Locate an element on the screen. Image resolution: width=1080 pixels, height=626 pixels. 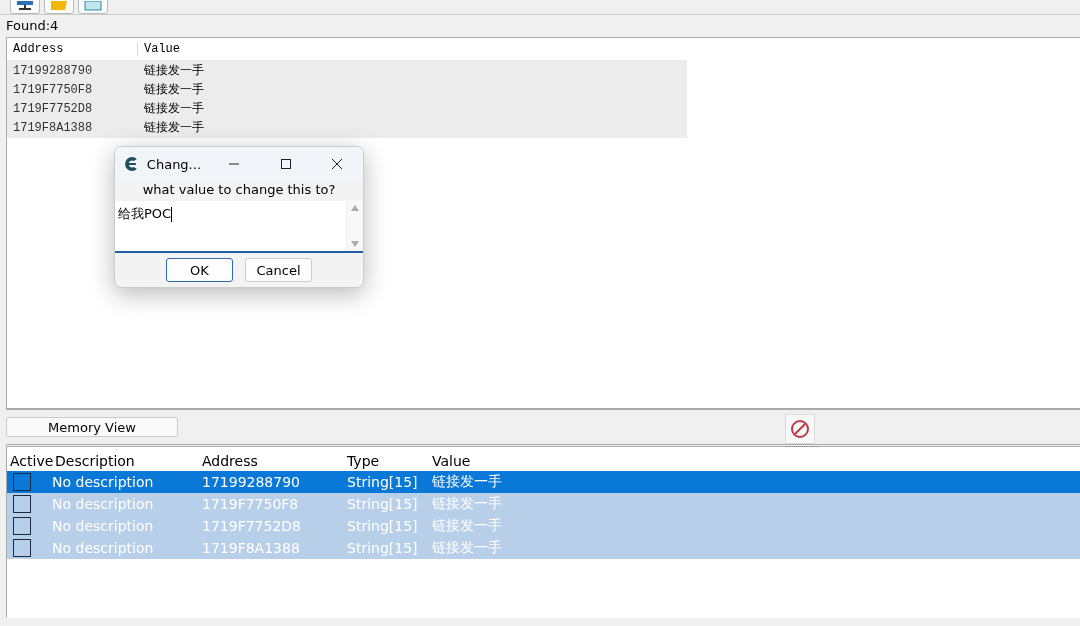
maximize-icon is located at coordinates (285, 164).